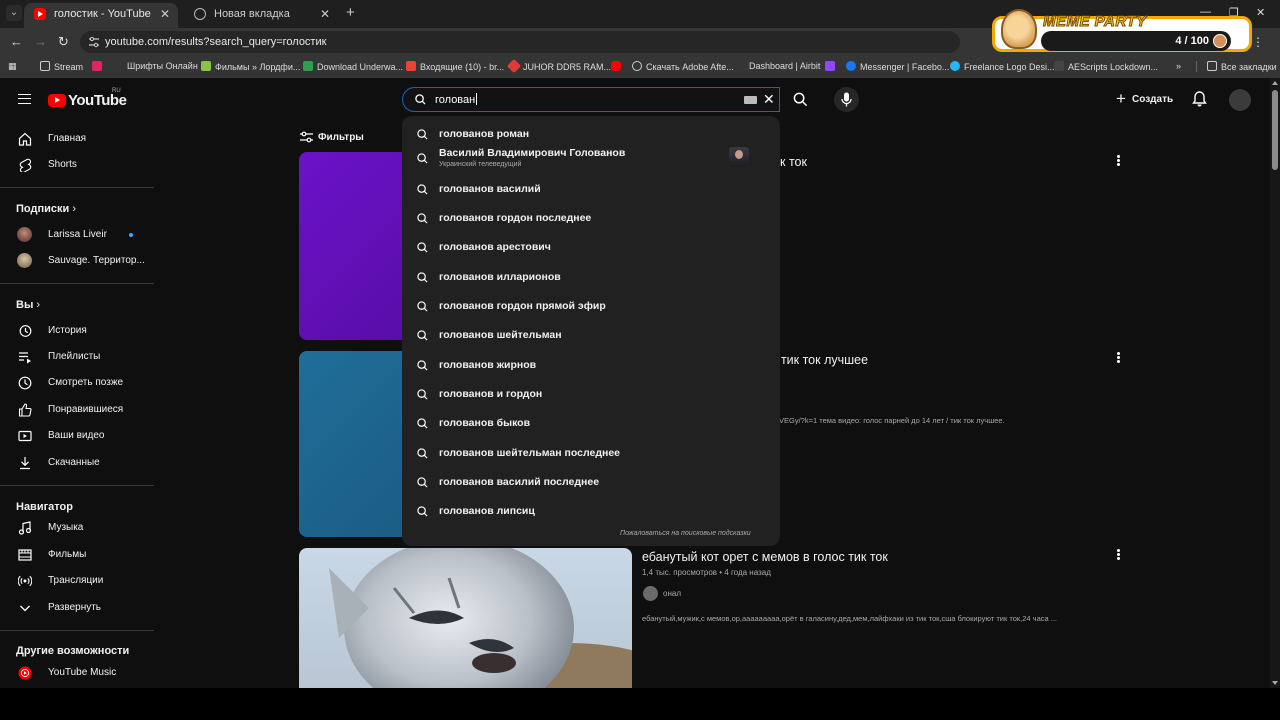 This screenshot has height=720, width=1280. Describe the element at coordinates (1275, 130) in the screenshot. I see `scrollbar-thumb` at that location.